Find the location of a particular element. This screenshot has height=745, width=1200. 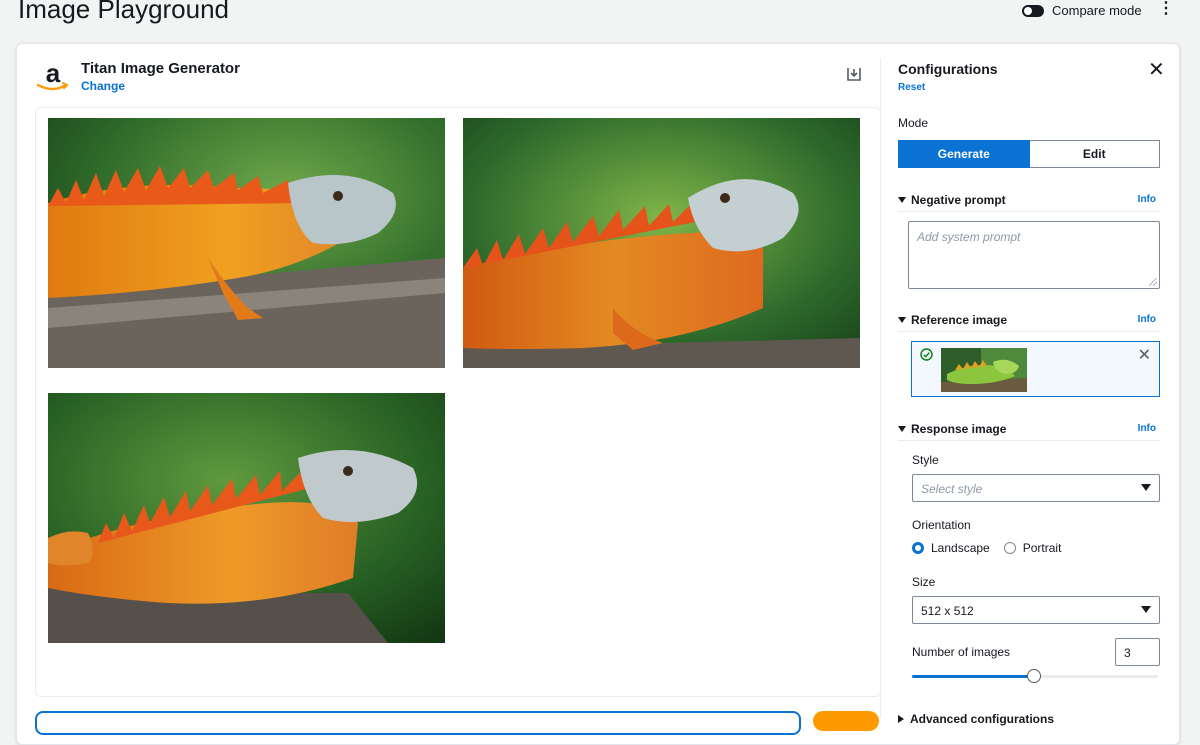

negative-prompt-placeholder: Add system prompt is located at coordinates (969, 237).